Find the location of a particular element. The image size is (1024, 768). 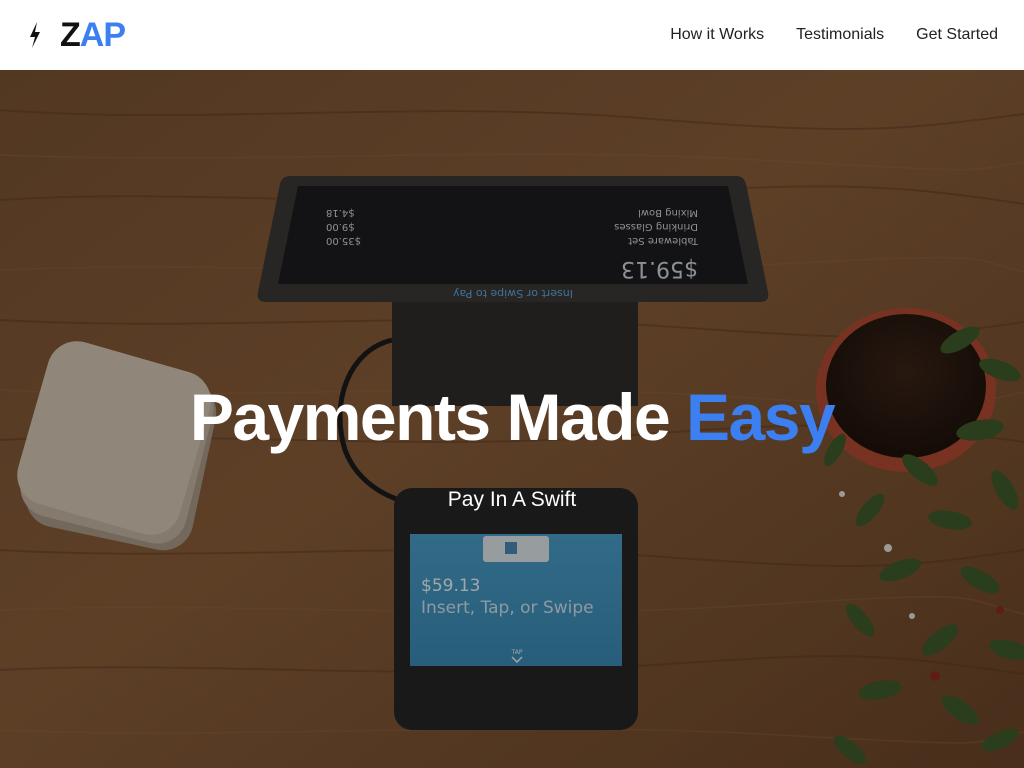

brand-logo: ZAP is located at coordinates (77, 35).